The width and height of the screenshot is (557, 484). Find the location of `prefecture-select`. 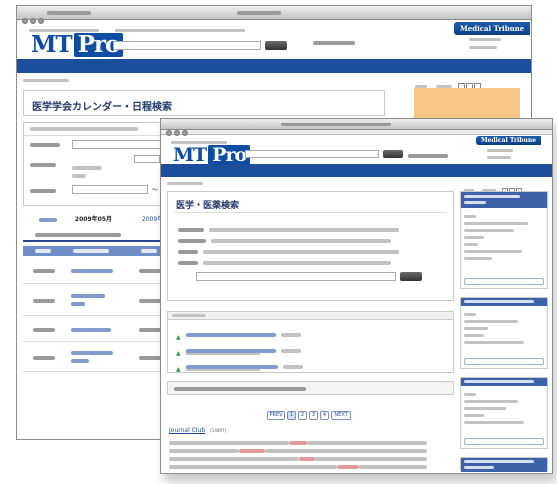

prefecture-select is located at coordinates (147, 159).